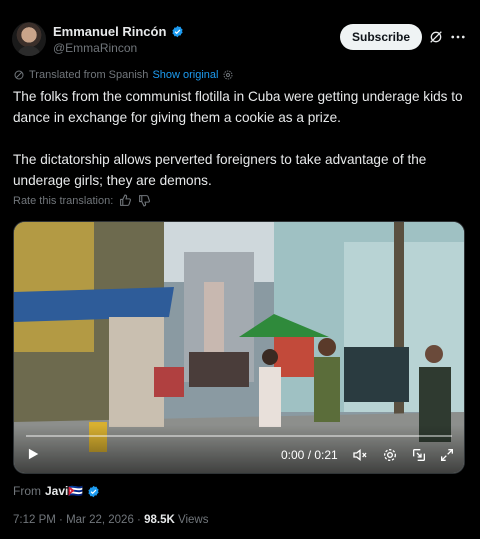 Image resolution: width=480 pixels, height=539 pixels. What do you see at coordinates (239, 449) in the screenshot?
I see `video-controls: 0:00 / 0:21` at bounding box center [239, 449].